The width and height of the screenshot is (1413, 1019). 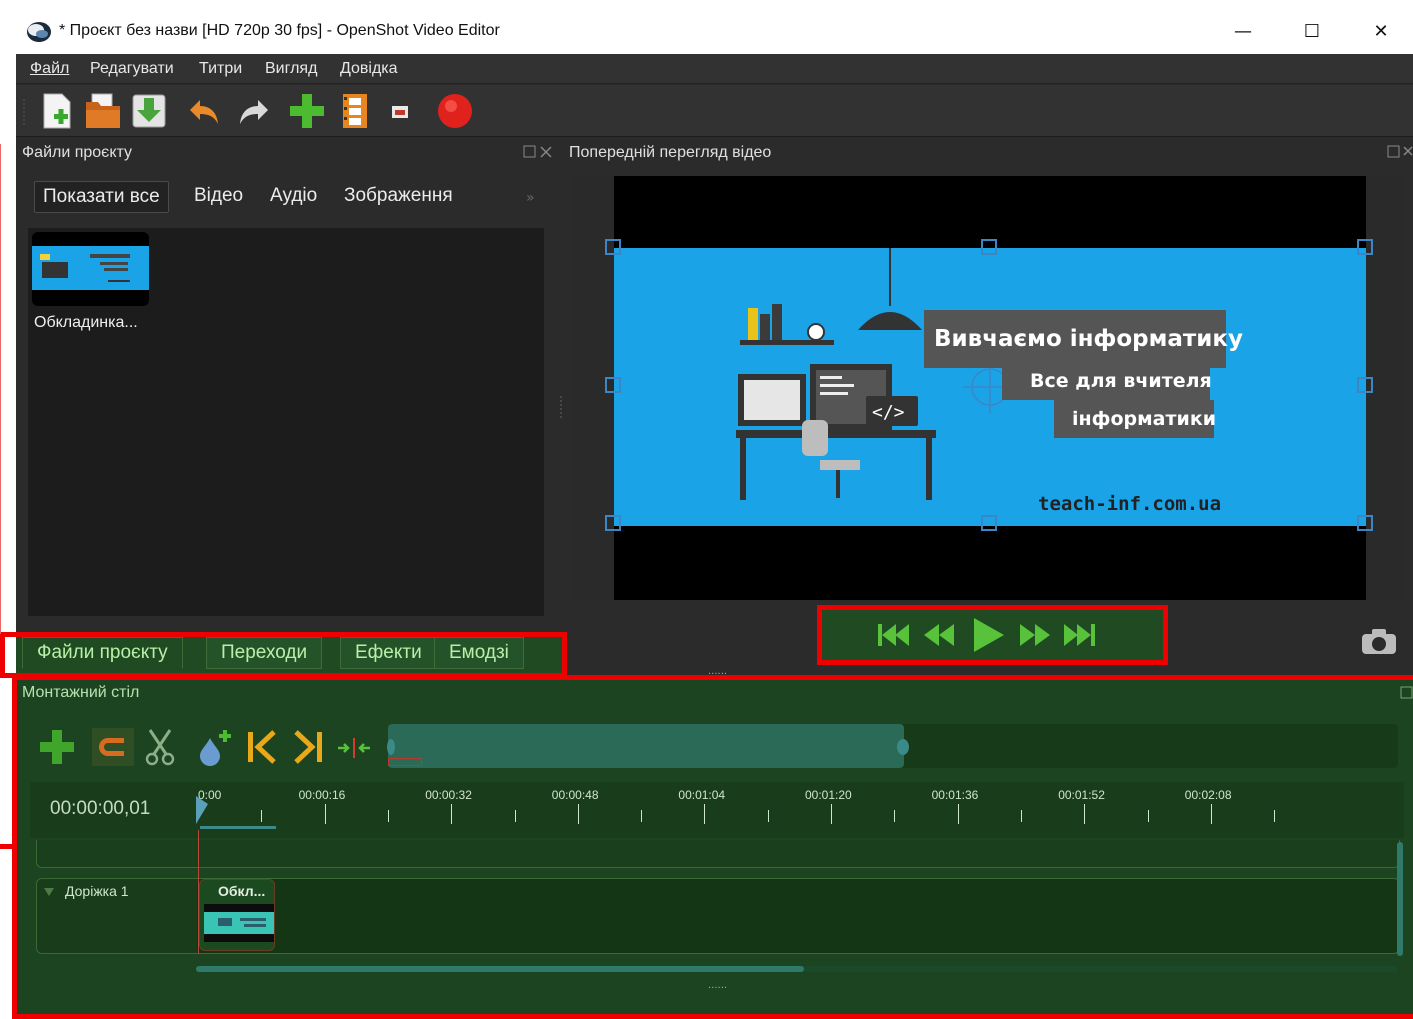 What do you see at coordinates (49, 69) in the screenshot?
I see `menu-file: Файл` at bounding box center [49, 69].